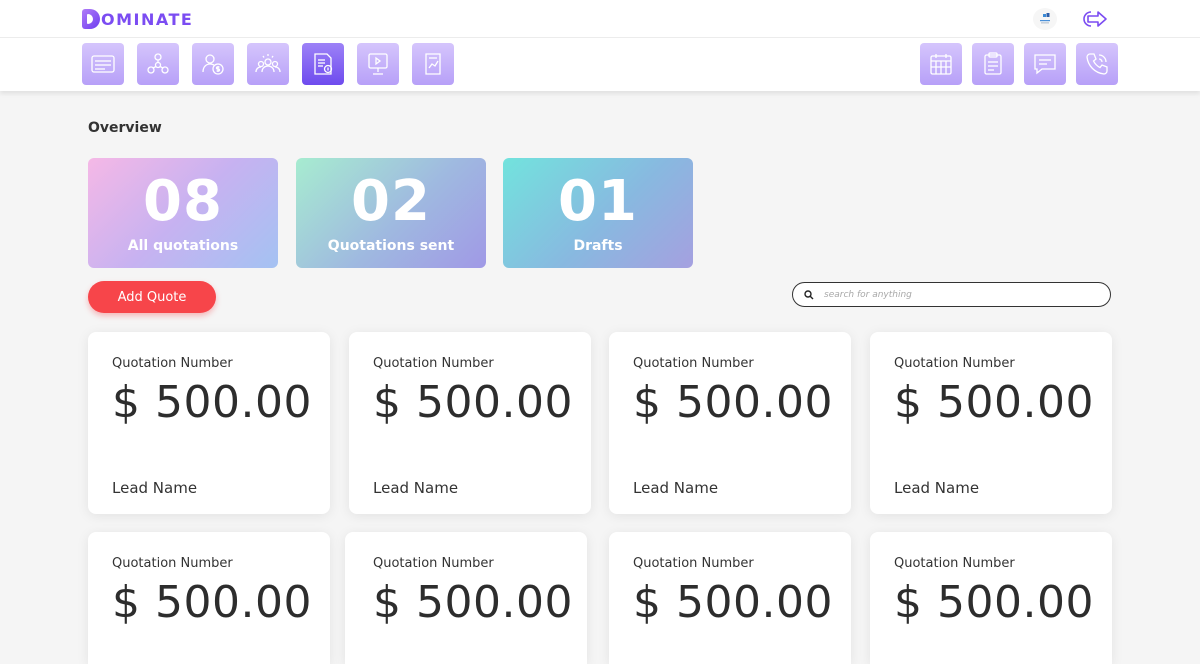  I want to click on stat-value: 08, so click(183, 201).